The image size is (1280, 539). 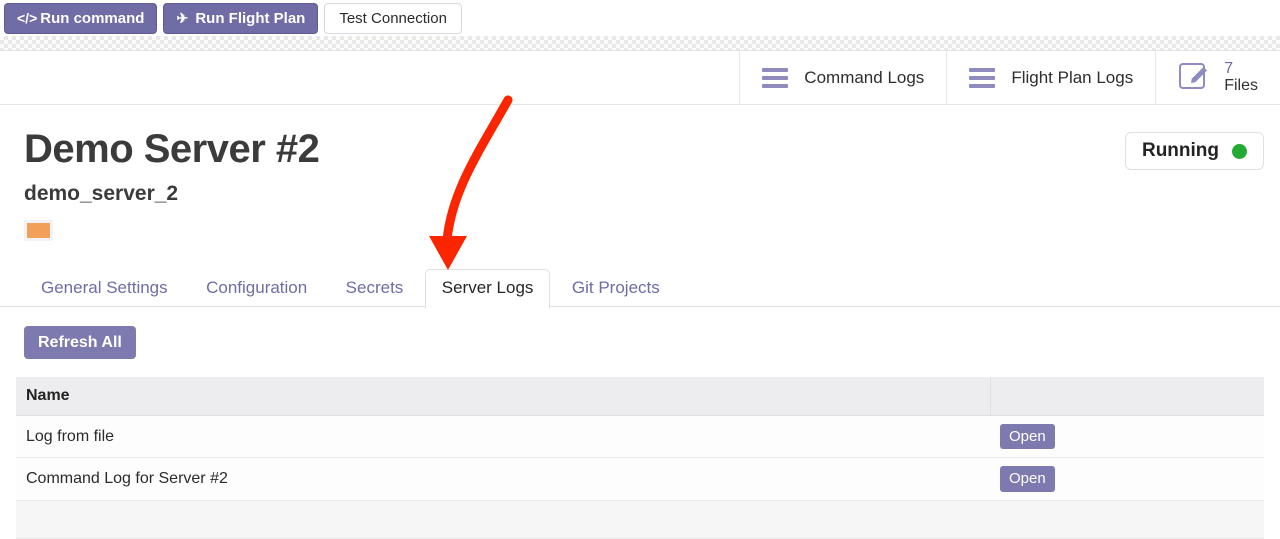 I want to click on table-header-row: Name, so click(x=640, y=396).